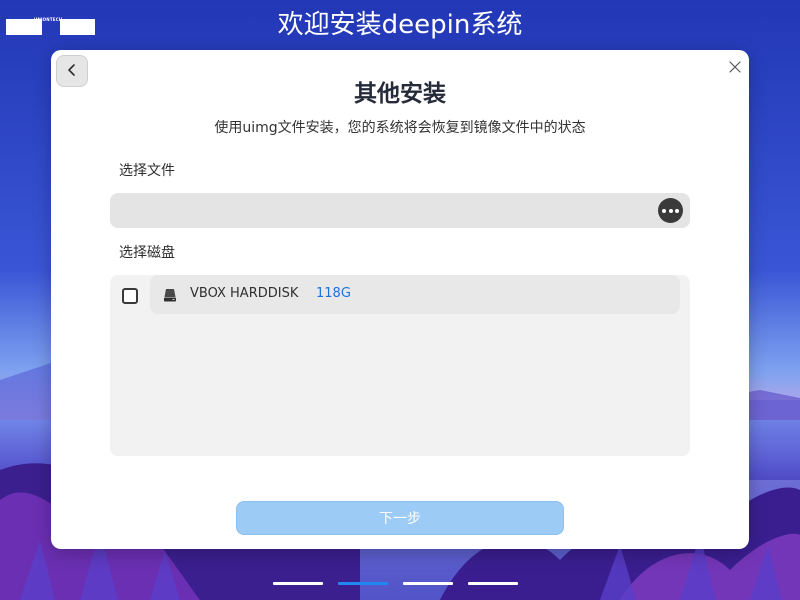 The width and height of the screenshot is (800, 600). Describe the element at coordinates (147, 171) in the screenshot. I see `select-file-label: 选择文件` at that location.